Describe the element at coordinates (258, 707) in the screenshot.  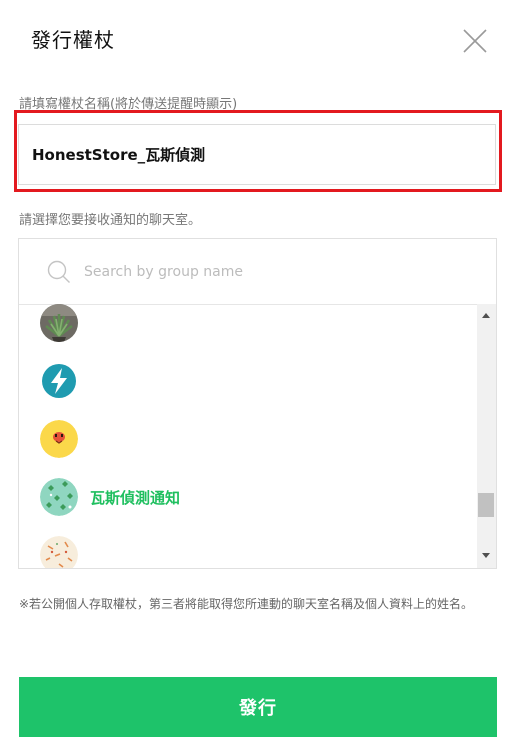
I see `issue-button: 發行` at that location.